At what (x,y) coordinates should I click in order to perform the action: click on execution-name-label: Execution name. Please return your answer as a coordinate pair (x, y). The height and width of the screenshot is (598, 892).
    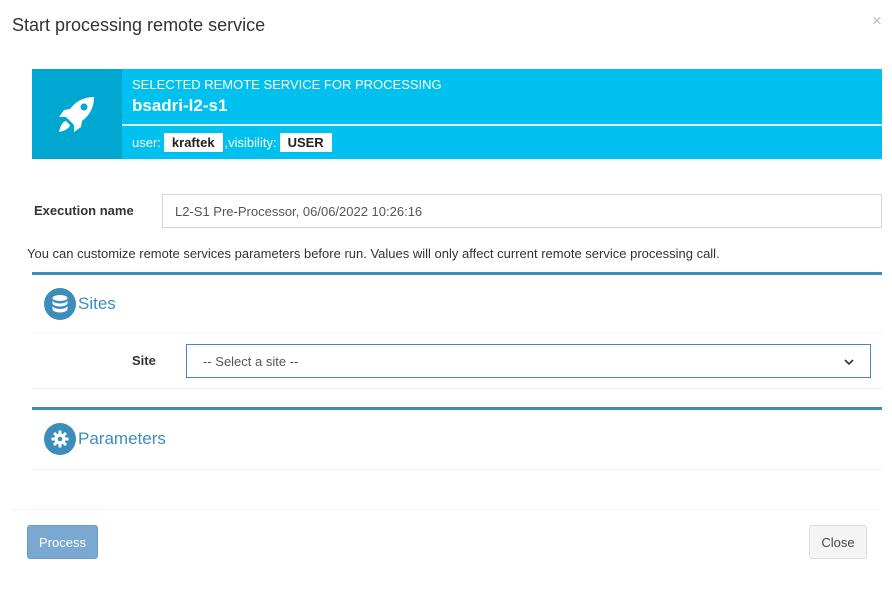
    Looking at the image, I should click on (84, 210).